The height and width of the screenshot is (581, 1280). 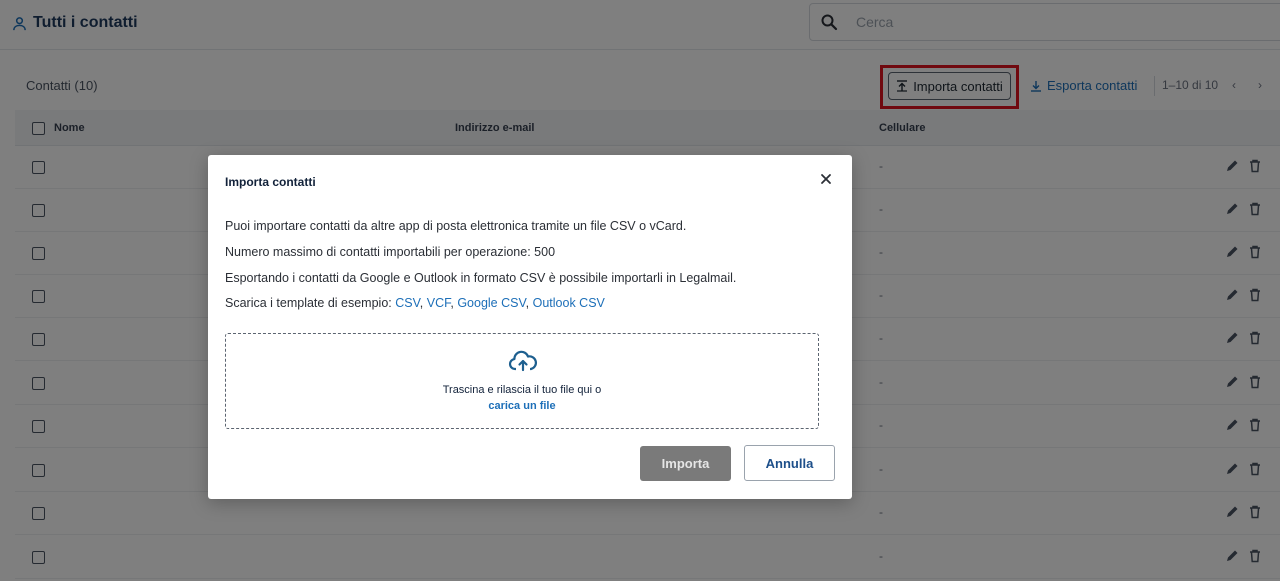 I want to click on template-link-csv: CSV, so click(x=407, y=303).